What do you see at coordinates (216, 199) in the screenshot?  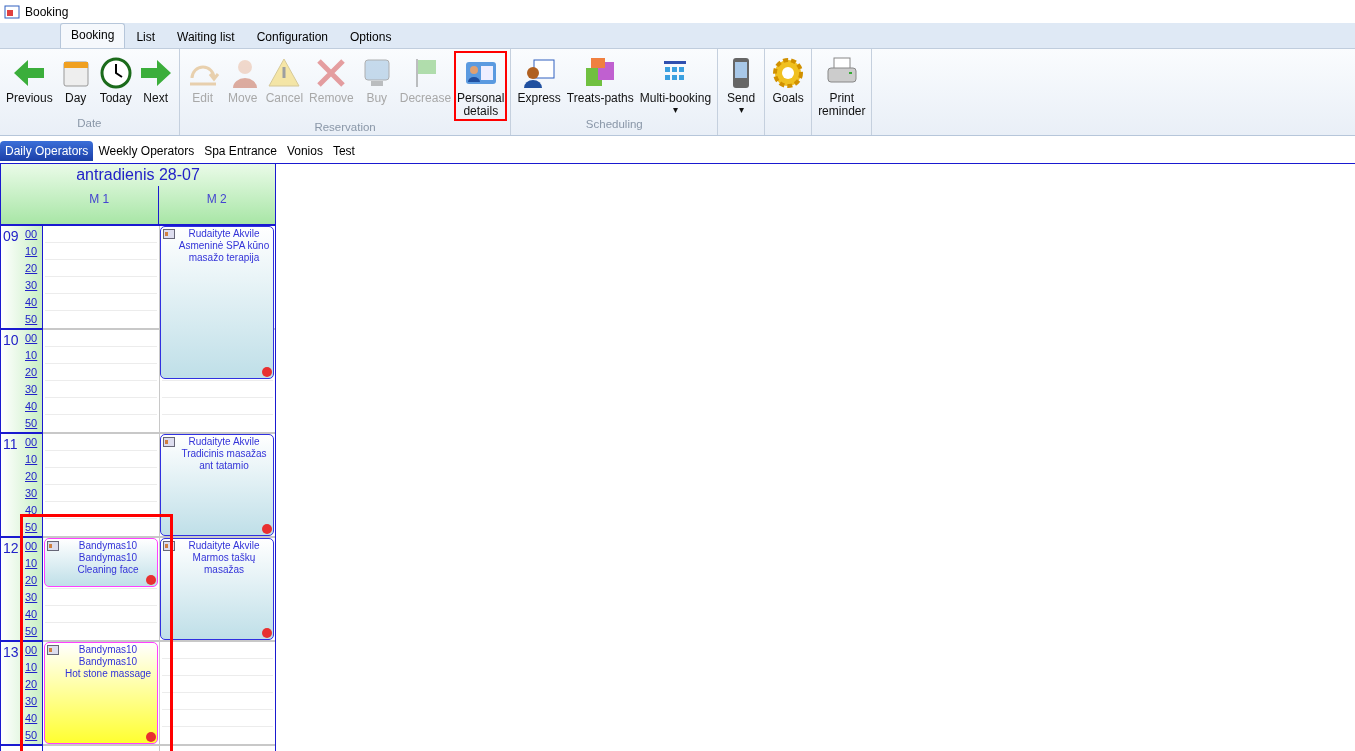 I see `column-title: M 2` at bounding box center [216, 199].